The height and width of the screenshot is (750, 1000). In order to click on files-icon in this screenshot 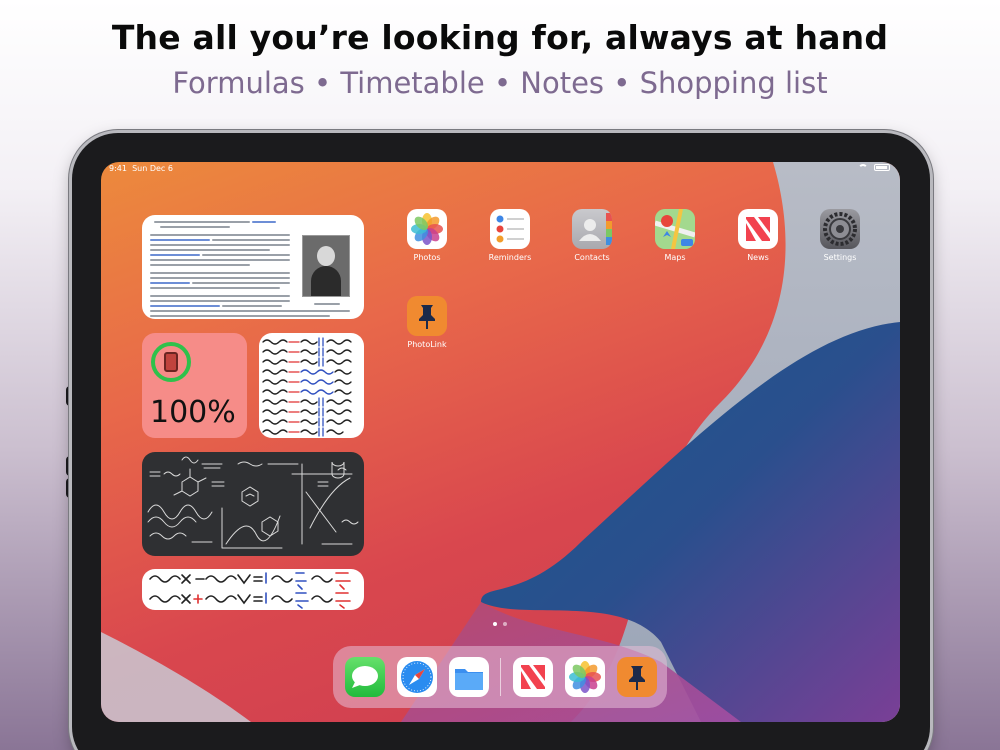, I will do `click(469, 677)`.